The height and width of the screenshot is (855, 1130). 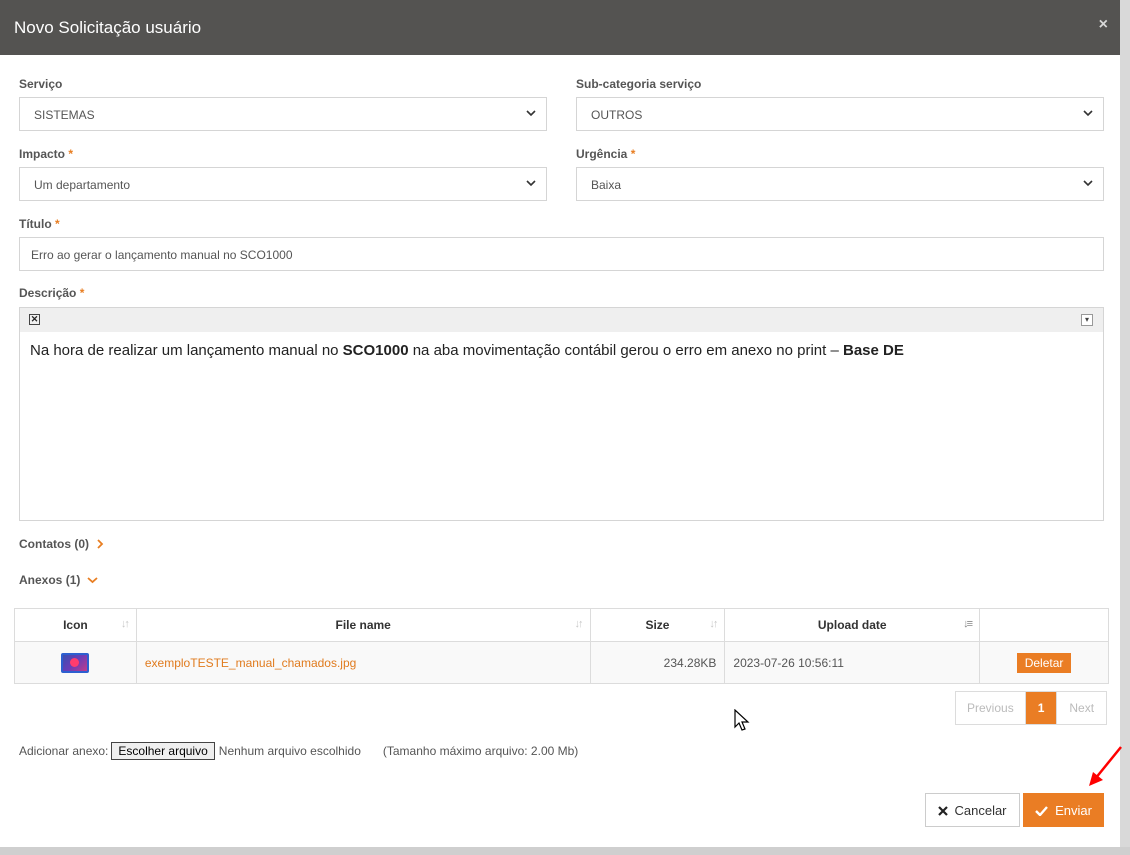 I want to click on subcategoria-label: Sub-categoria serviço, so click(x=639, y=84).